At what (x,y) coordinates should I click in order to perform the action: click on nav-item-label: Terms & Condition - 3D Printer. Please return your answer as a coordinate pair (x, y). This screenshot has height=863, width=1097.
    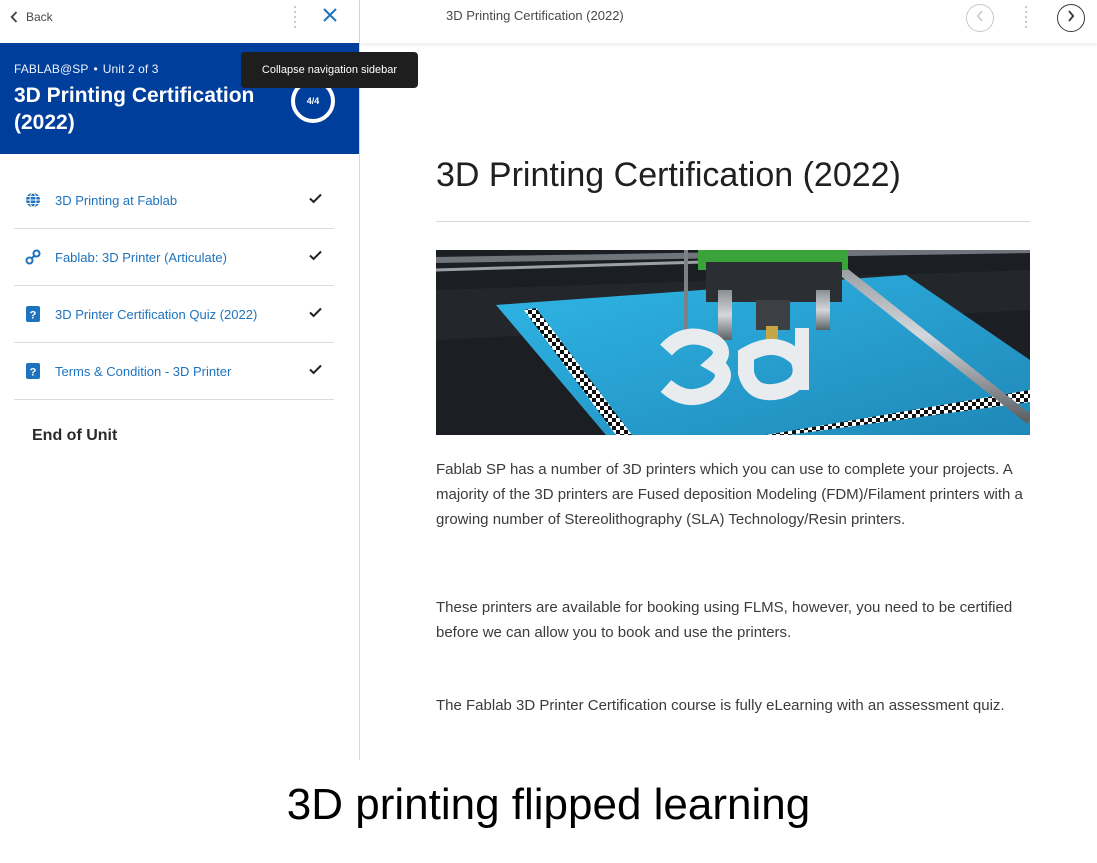
    Looking at the image, I should click on (143, 371).